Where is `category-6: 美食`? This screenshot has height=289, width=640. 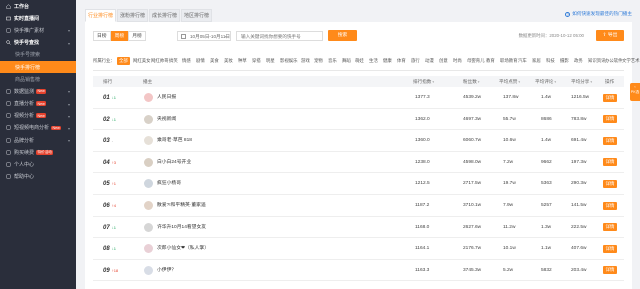 category-6: 美食 is located at coordinates (214, 61).